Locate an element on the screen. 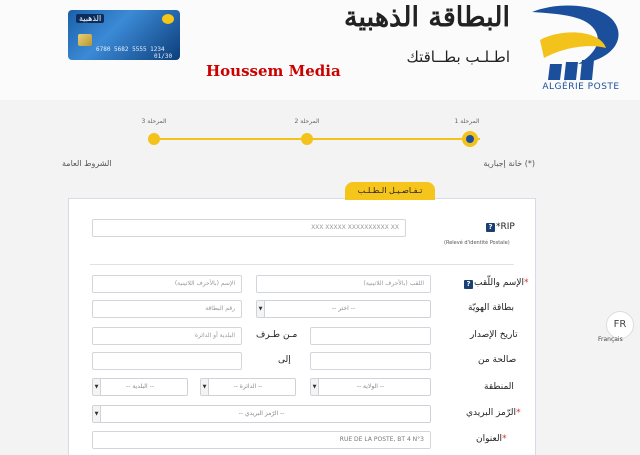  rip-label: RIP* is located at coordinates (505, 227).